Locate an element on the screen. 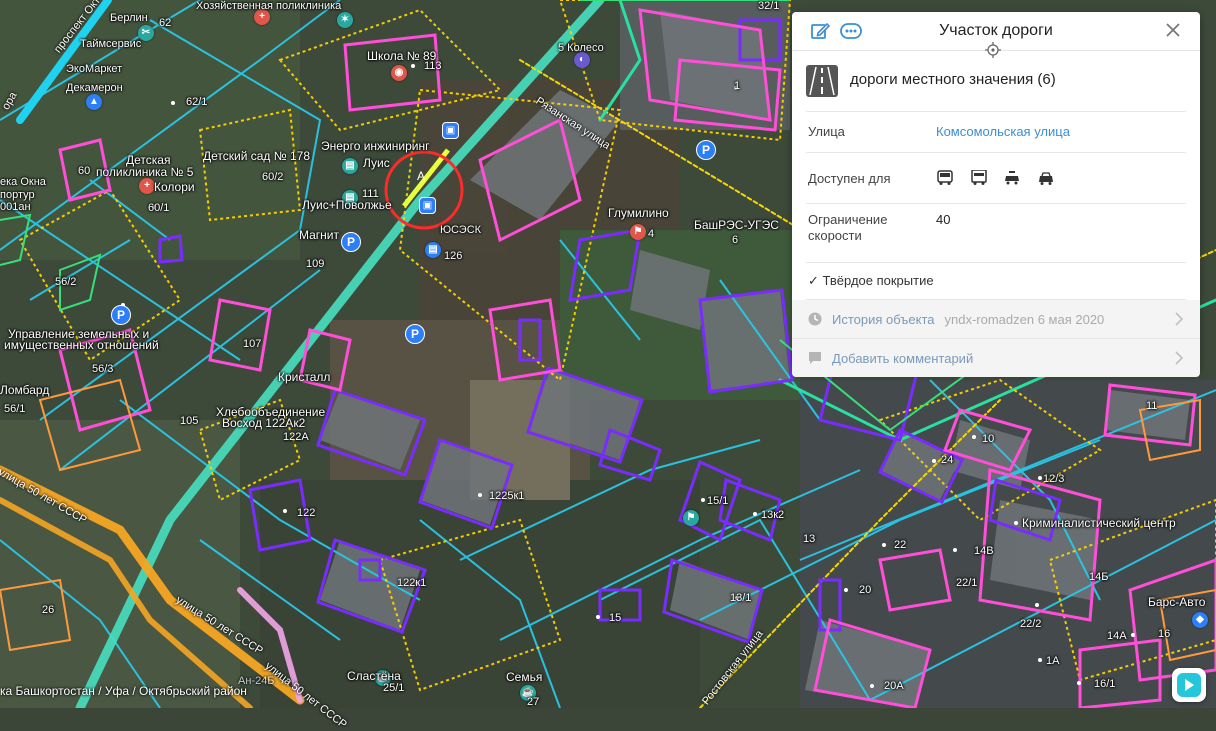  bus-icon is located at coordinates (945, 177).